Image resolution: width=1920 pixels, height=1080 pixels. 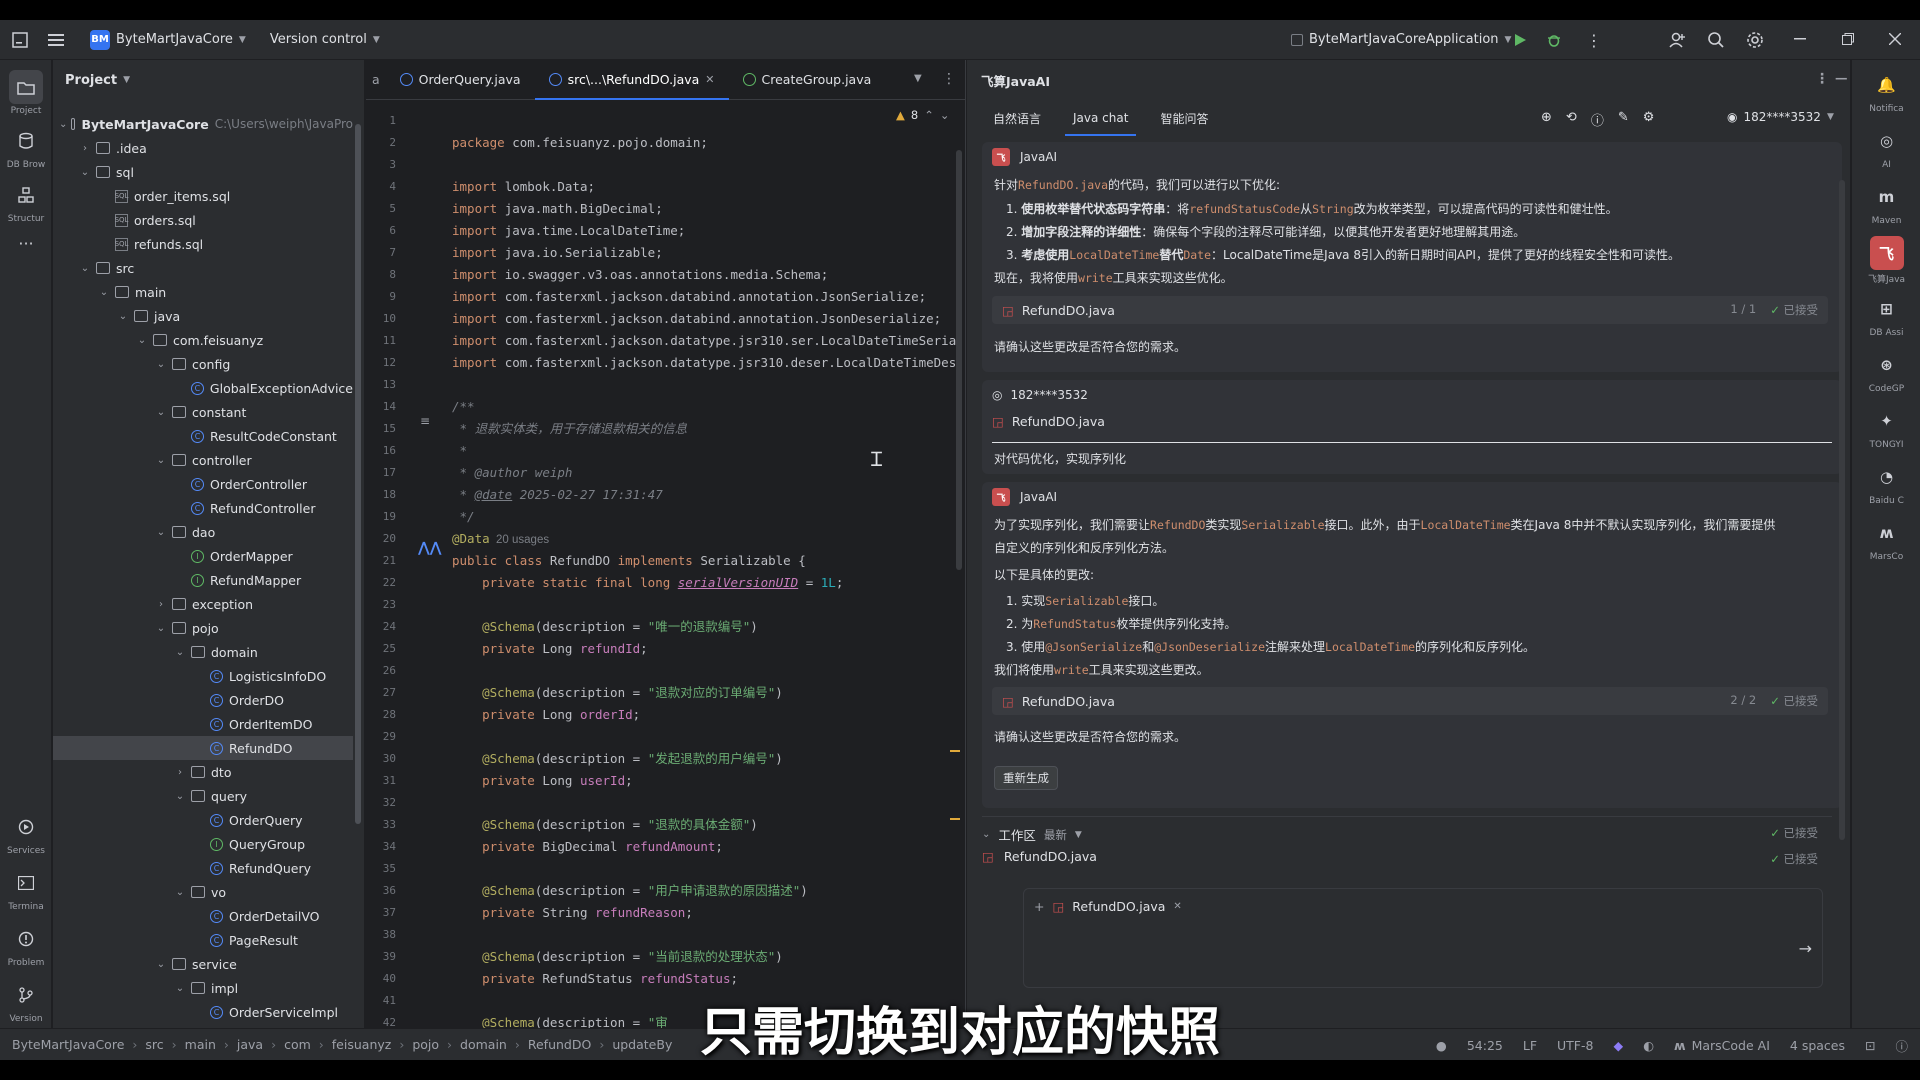 What do you see at coordinates (1780, 117) in the screenshot?
I see `user-account: ◉ 182****3532 ▼` at bounding box center [1780, 117].